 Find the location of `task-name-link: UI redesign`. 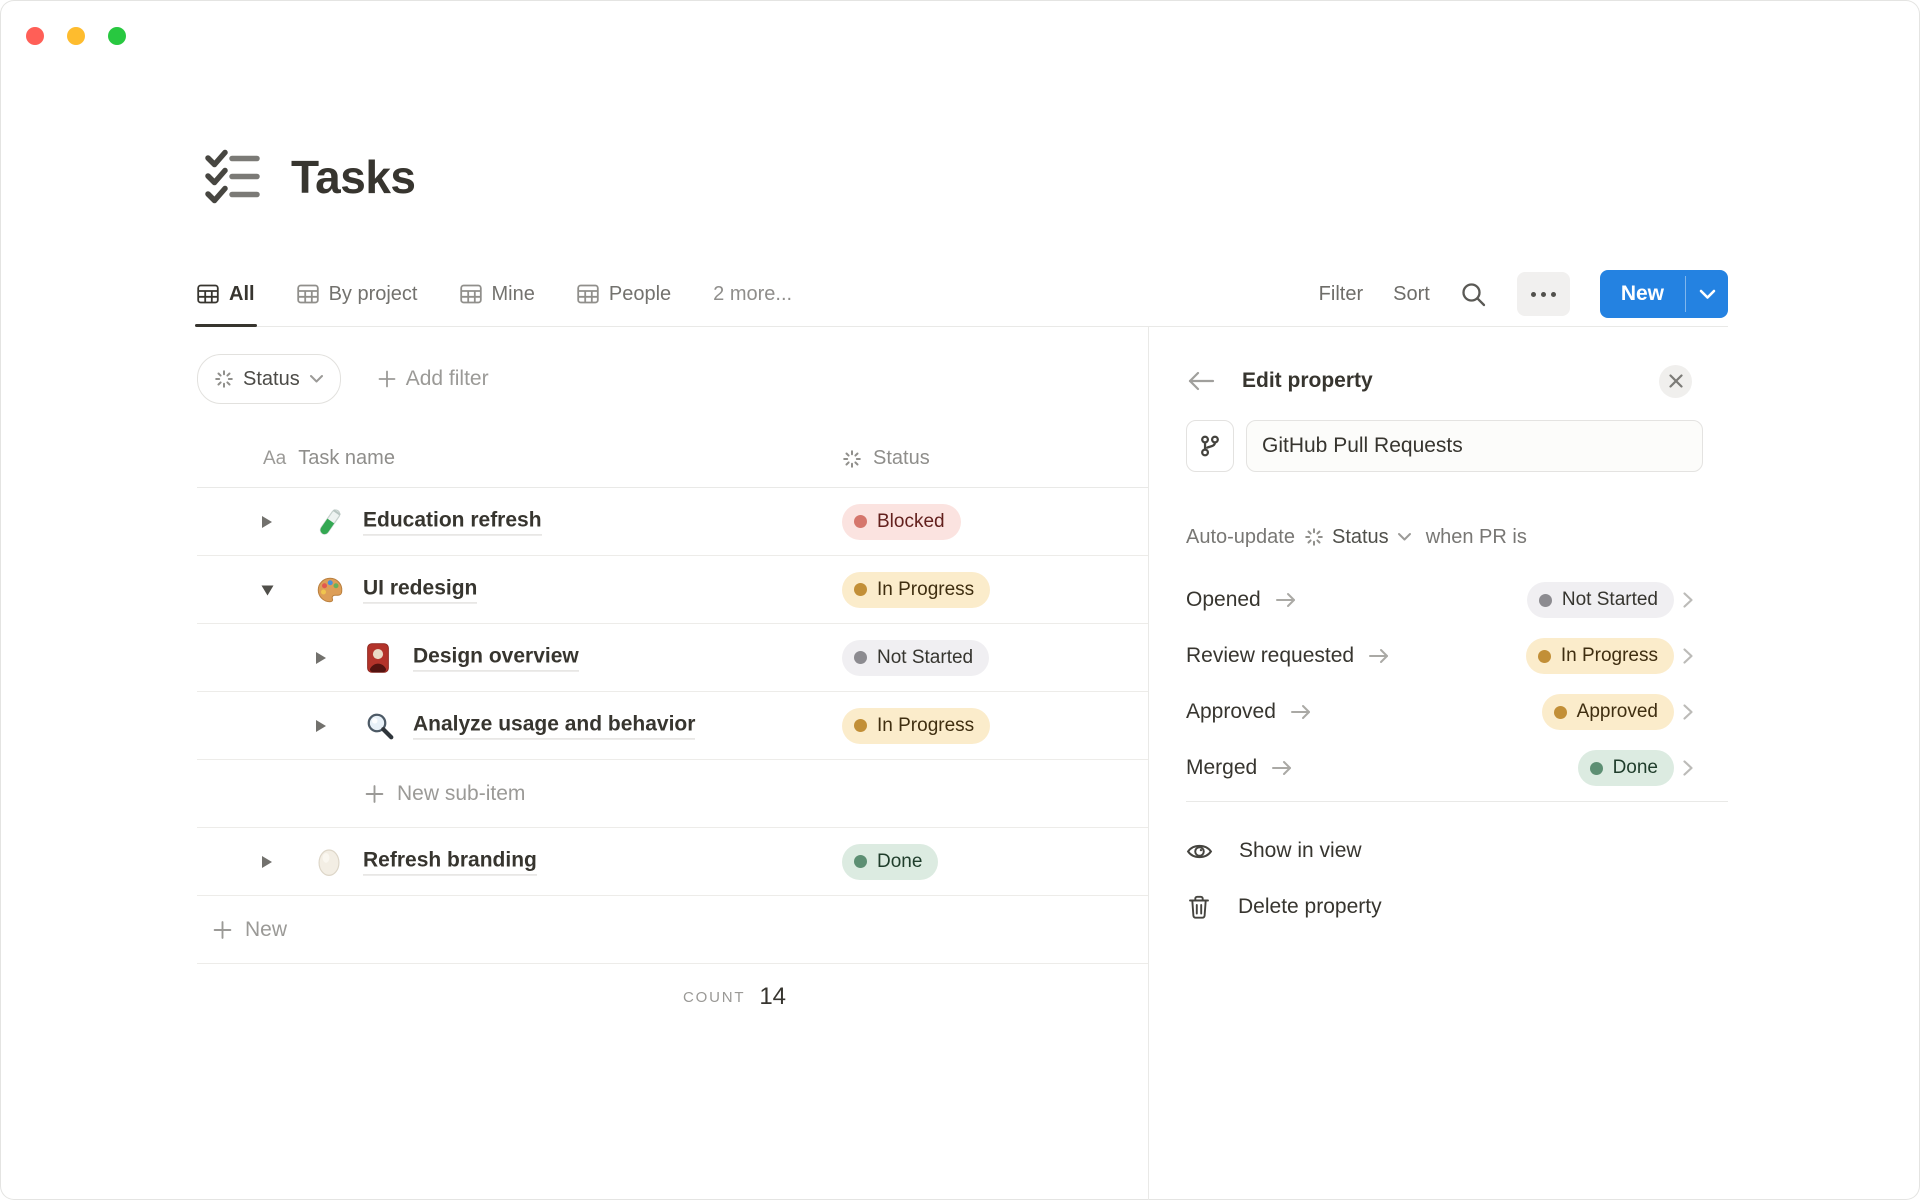

task-name-link: UI redesign is located at coordinates (420, 590).